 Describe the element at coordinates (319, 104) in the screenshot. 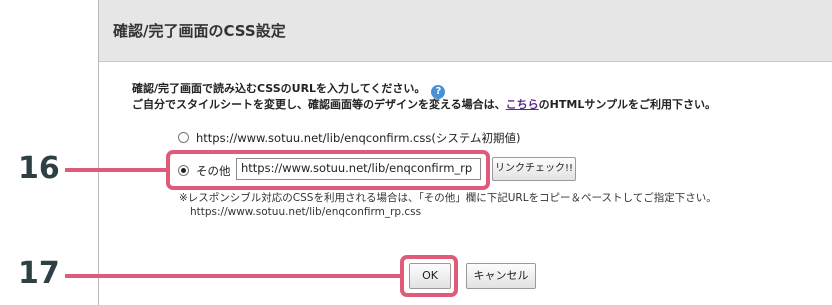

I see `description-text-2a: ご自分でスタイルシートを変更し、確認画面等のデザインを変える場合は、` at that location.